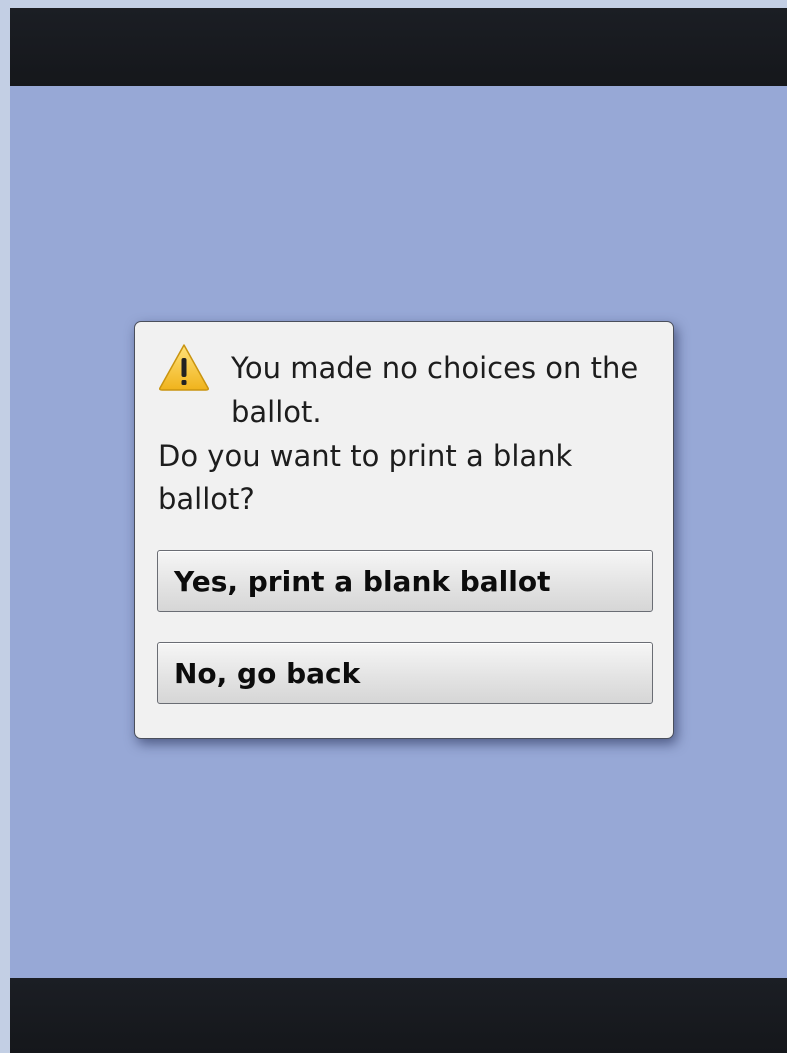 The height and width of the screenshot is (1053, 787). Describe the element at coordinates (435, 368) in the screenshot. I see `message-line-1: You made no choices on the` at that location.